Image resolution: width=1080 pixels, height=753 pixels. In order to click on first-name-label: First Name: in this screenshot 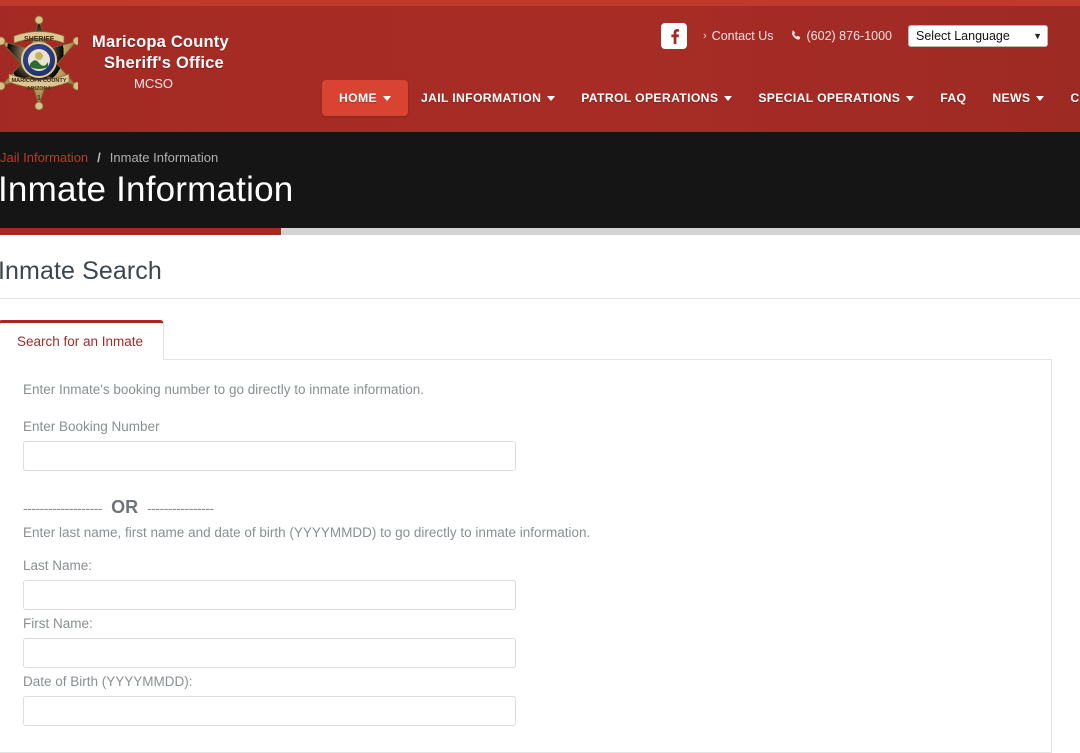, I will do `click(58, 623)`.